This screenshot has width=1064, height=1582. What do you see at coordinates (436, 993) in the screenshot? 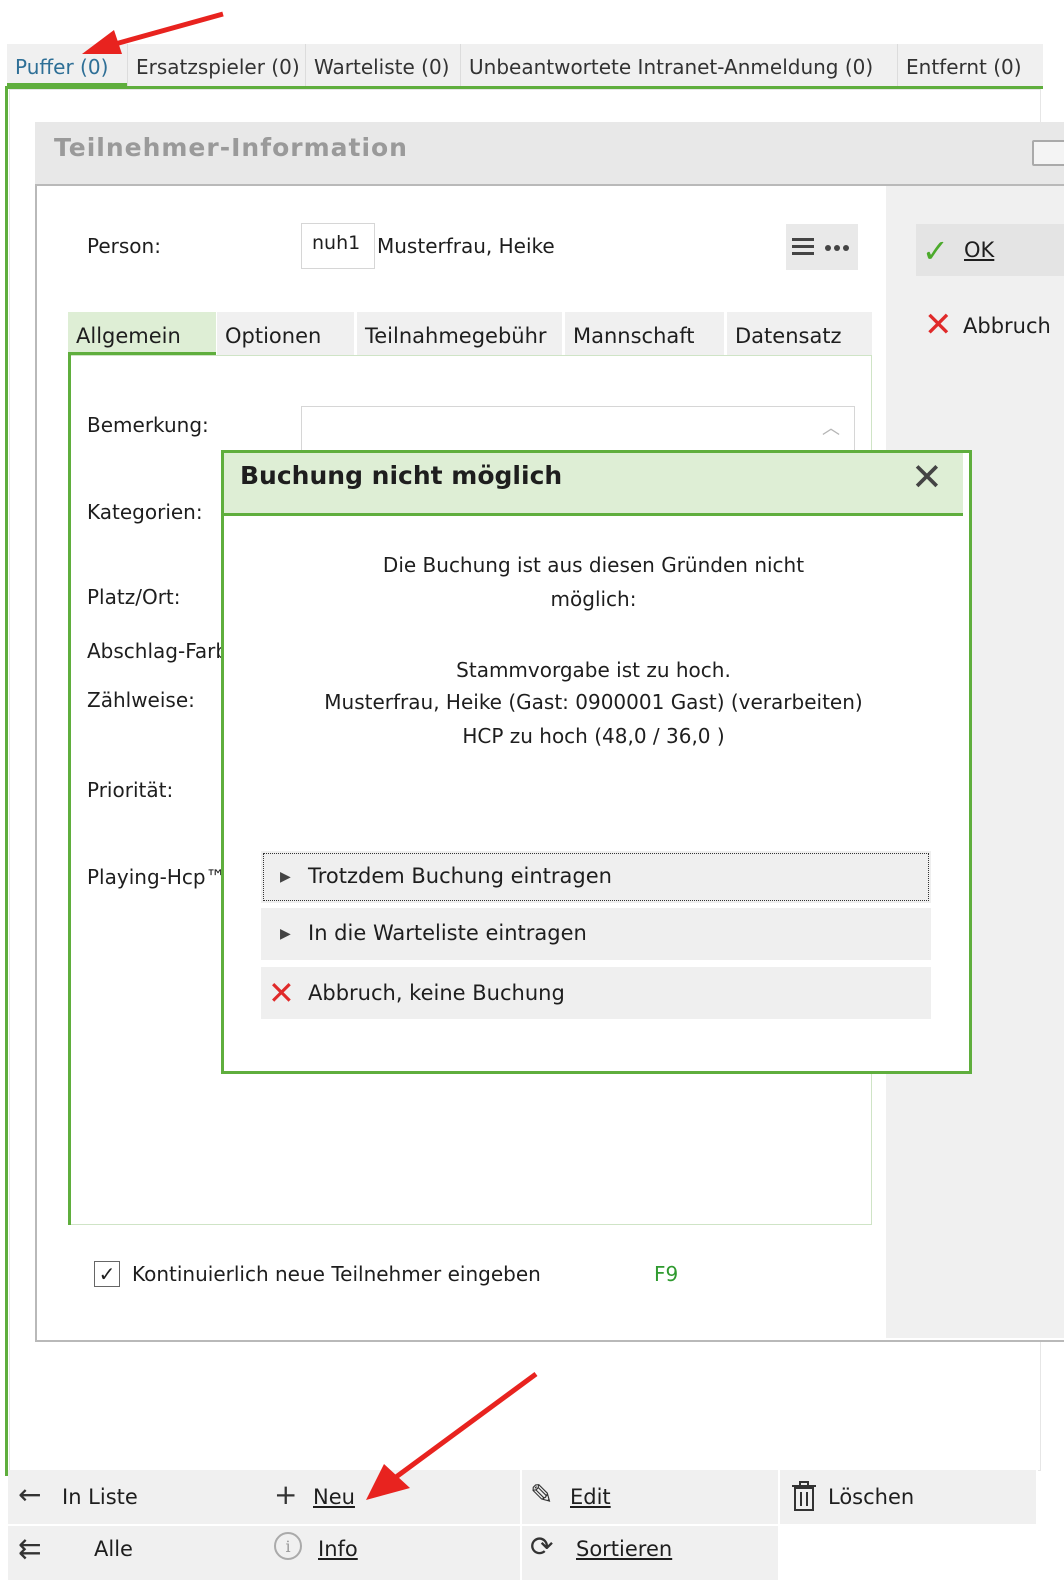
I see `cancel-booking-label: Abbruch, keine Buchung` at bounding box center [436, 993].